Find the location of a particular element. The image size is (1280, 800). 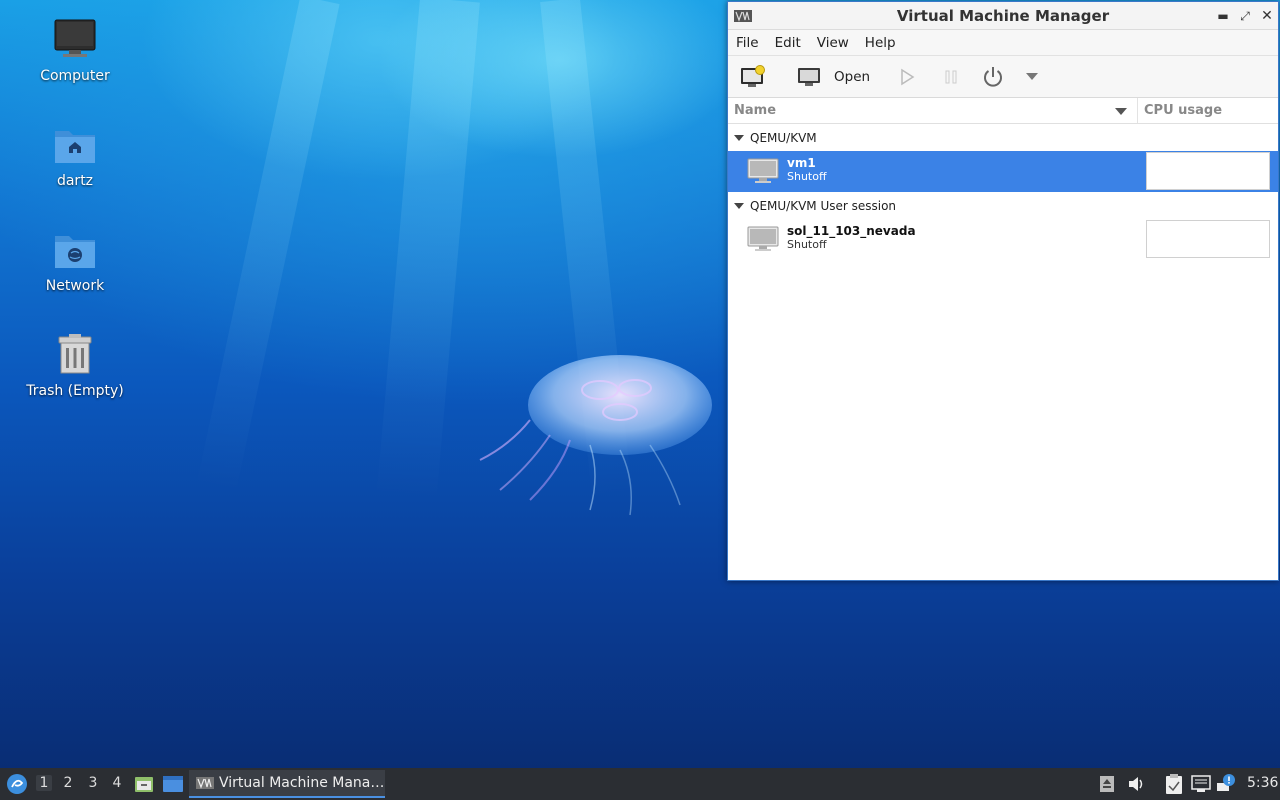

maximize-icon: ⤢ is located at coordinates (1245, 16).